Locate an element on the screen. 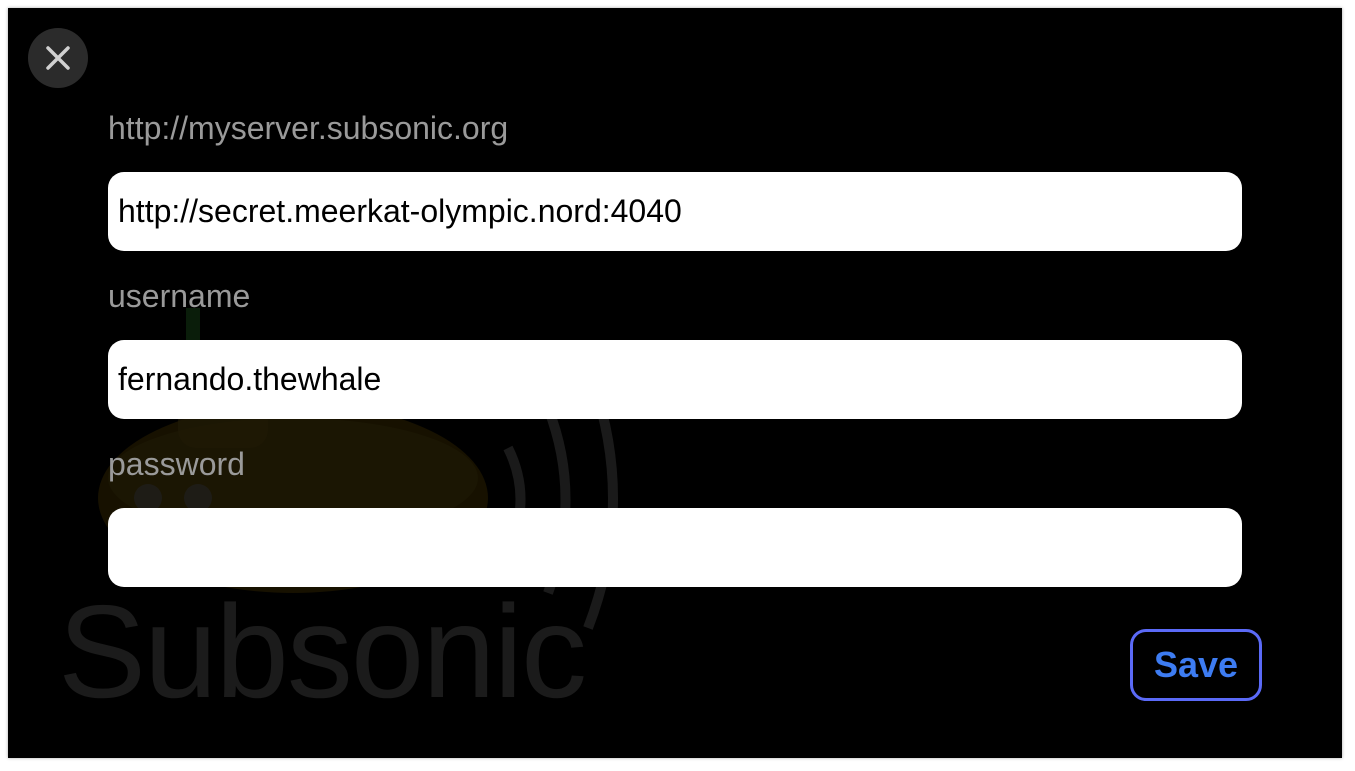 This screenshot has width=1355, height=771. username-input: fernando.thewhale is located at coordinates (675, 379).